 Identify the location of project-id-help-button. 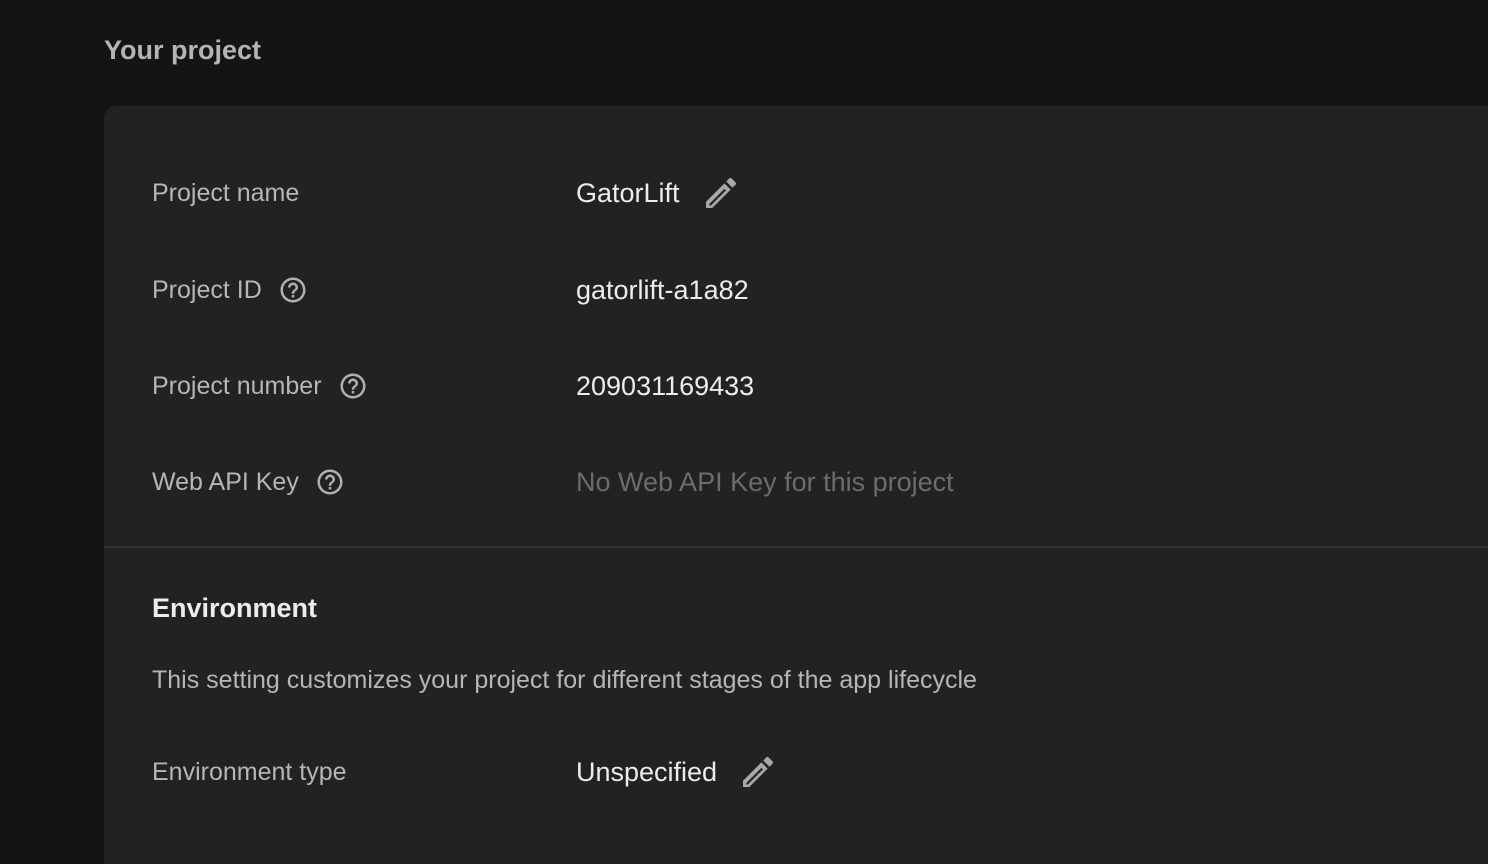
(293, 290).